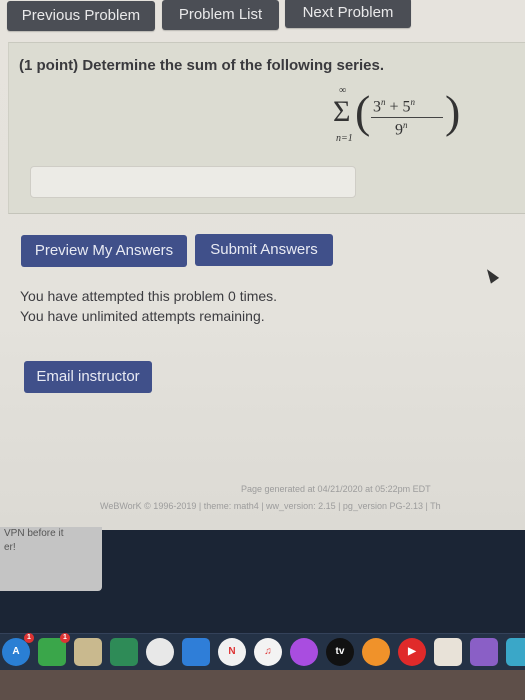 The image size is (525, 700). I want to click on problem-list-button: Problem List, so click(220, 15).